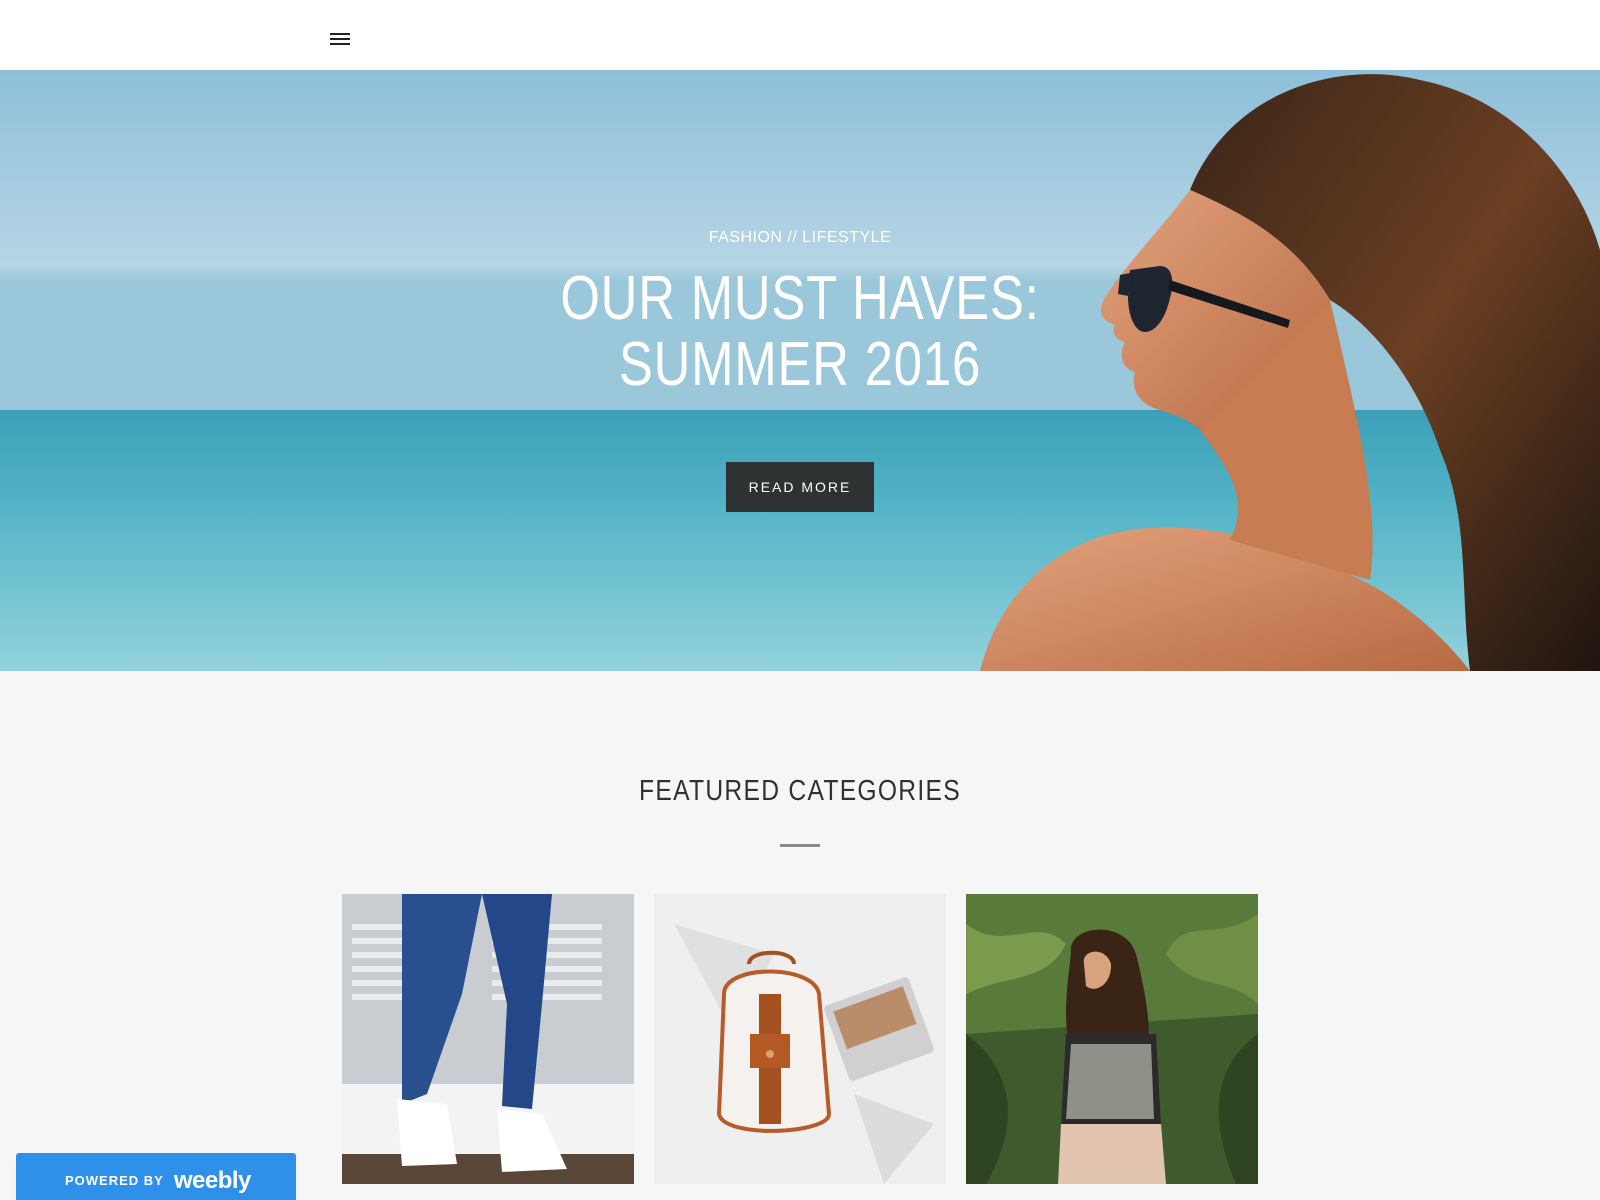  I want to click on heading-divider, so click(800, 845).